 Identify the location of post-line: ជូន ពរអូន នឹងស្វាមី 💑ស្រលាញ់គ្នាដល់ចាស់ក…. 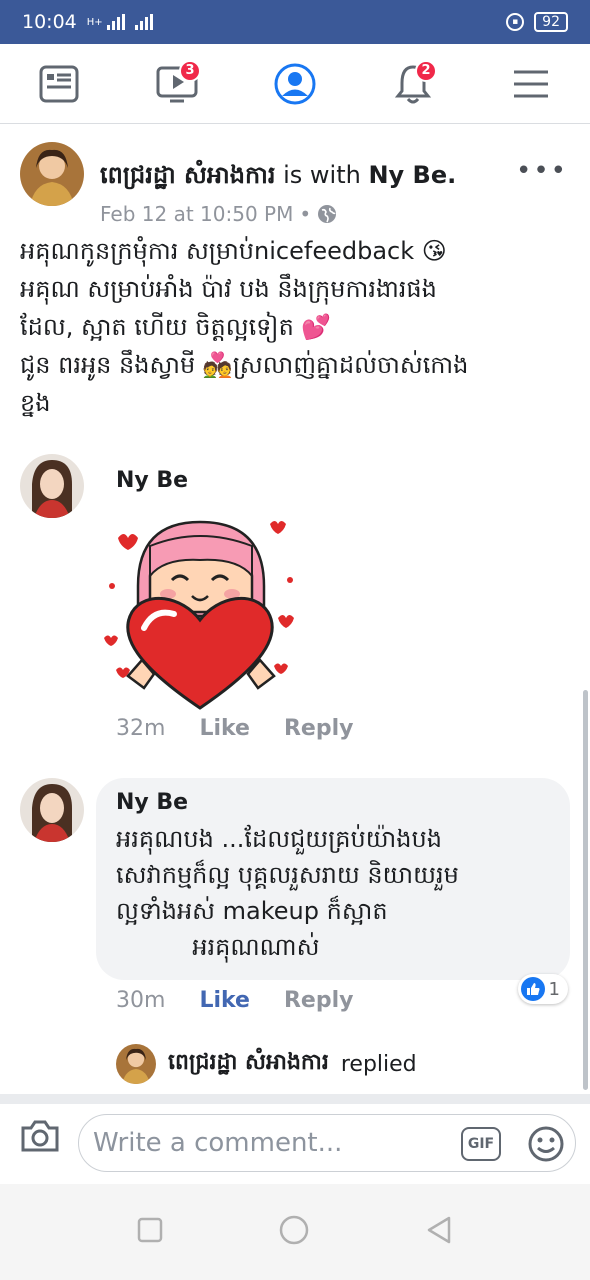
(244, 365).